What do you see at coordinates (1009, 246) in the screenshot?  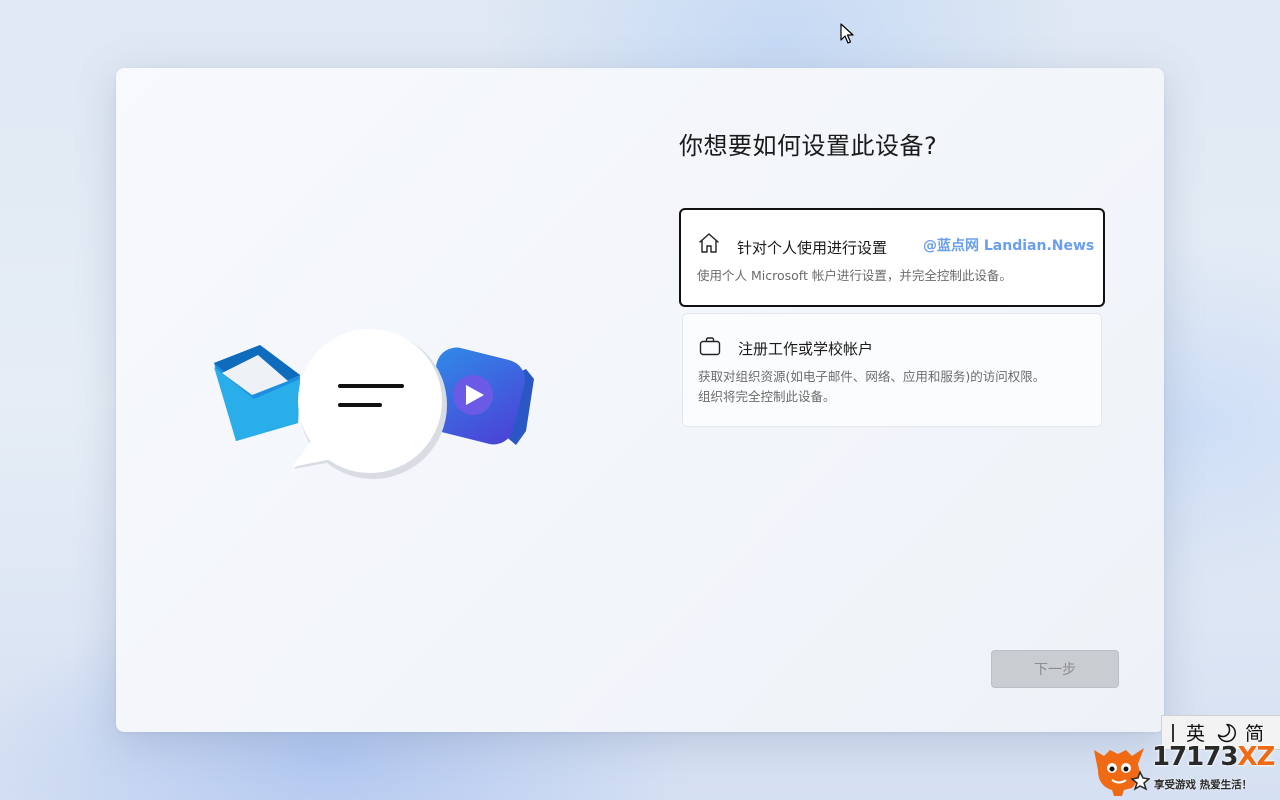 I see `watermark-text: @蓝点网 Landian.News` at bounding box center [1009, 246].